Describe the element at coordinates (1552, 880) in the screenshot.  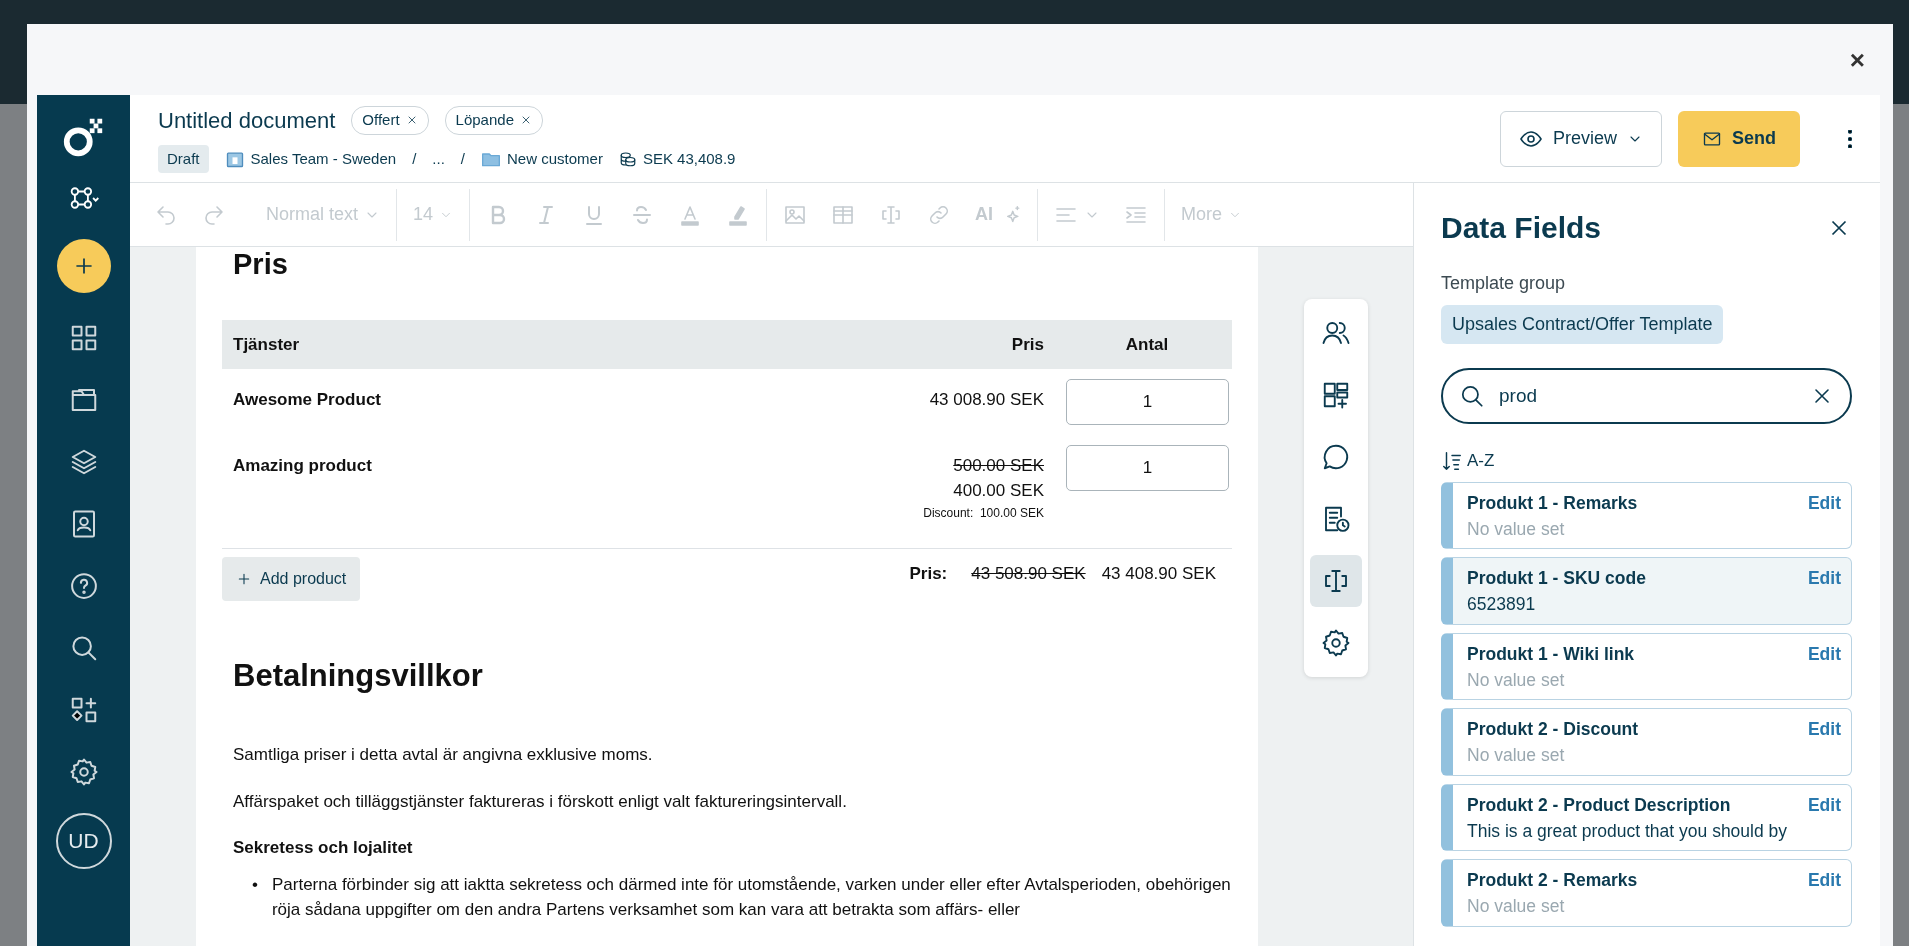
I see `field-name: Produkt 2 - Remarks` at that location.